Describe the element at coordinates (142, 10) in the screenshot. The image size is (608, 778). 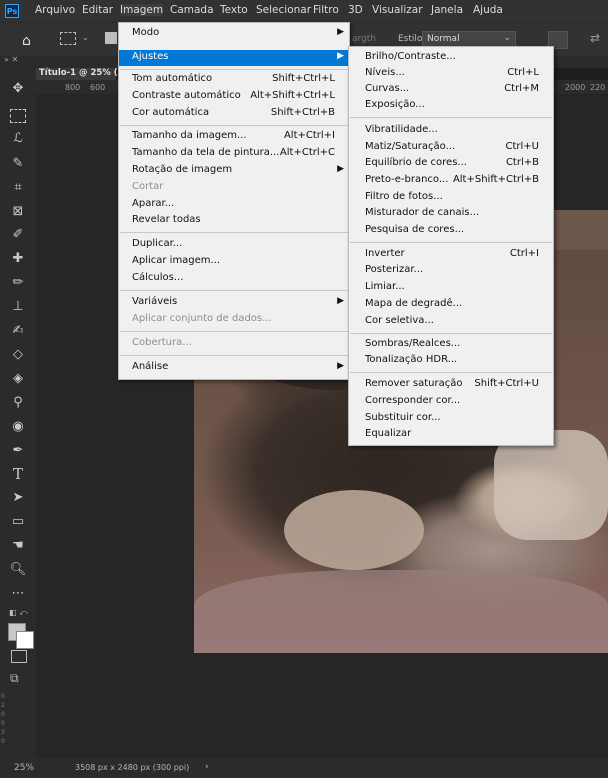
I see `menu-imagem: Imagem` at that location.